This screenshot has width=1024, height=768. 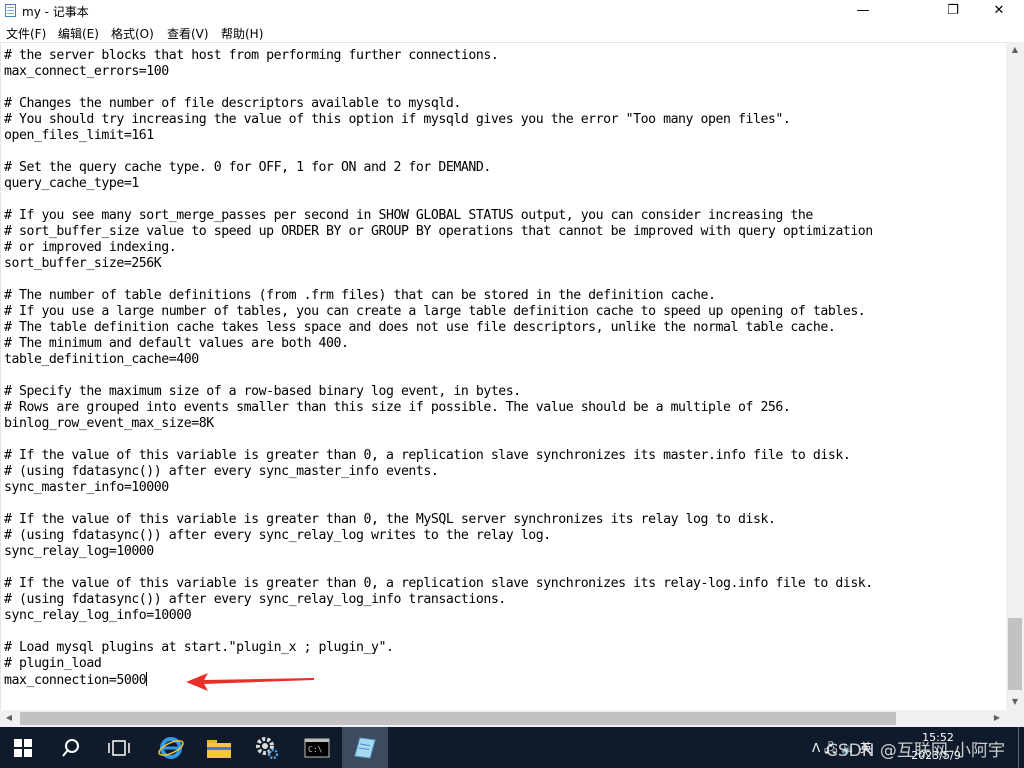 What do you see at coordinates (1015, 654) in the screenshot?
I see `vertical-scroll-thumb` at bounding box center [1015, 654].